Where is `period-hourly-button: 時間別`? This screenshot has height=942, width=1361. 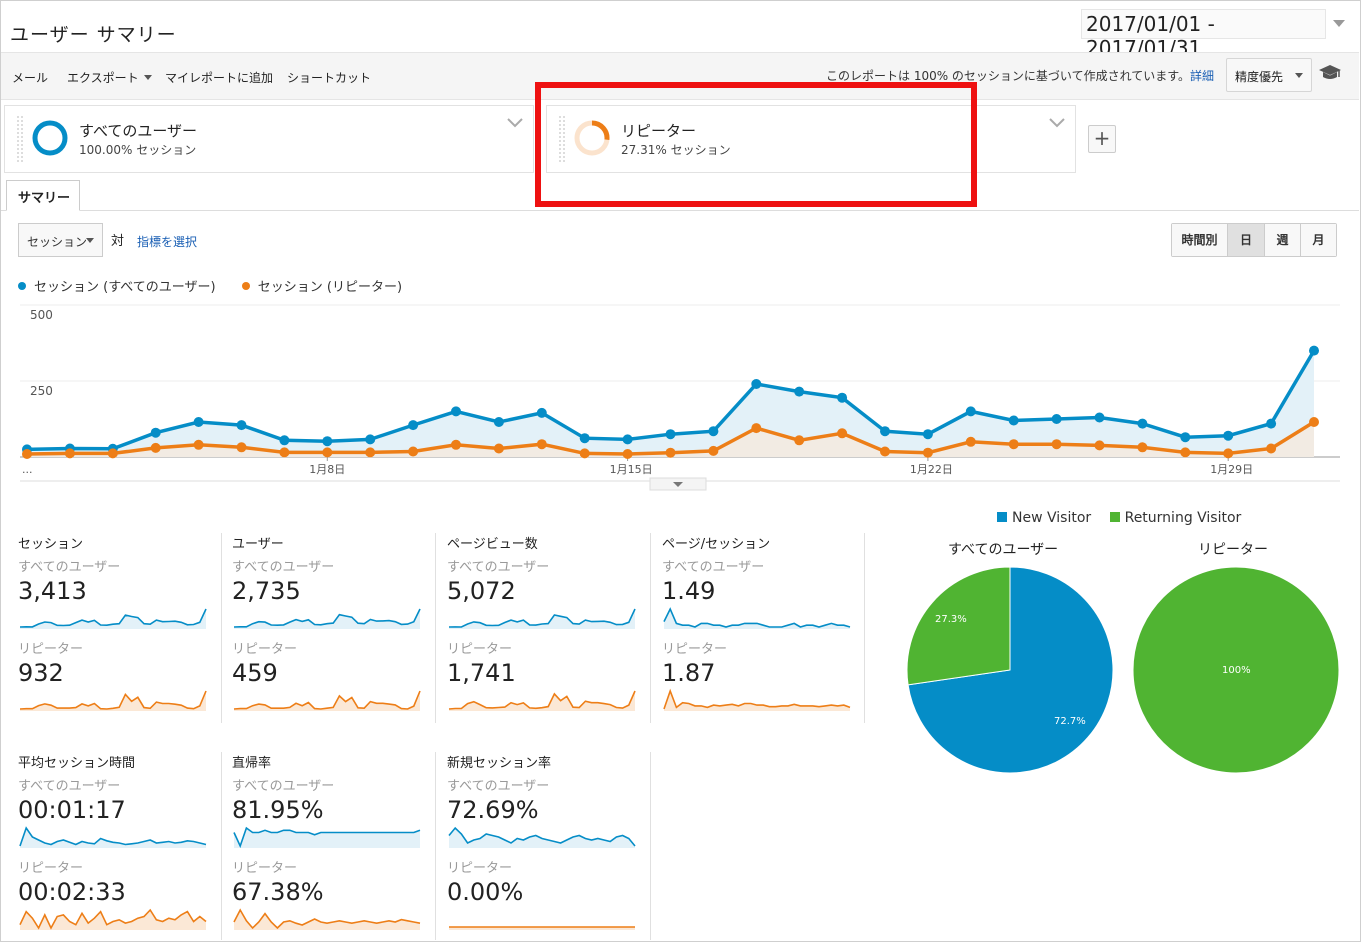
period-hourly-button: 時間別 is located at coordinates (1200, 240).